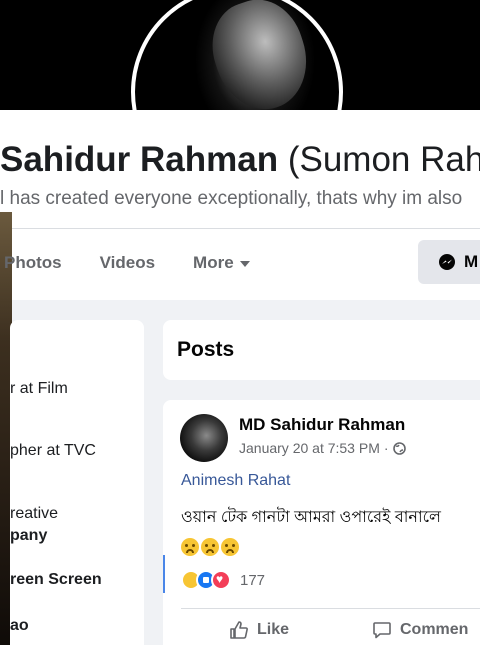 The width and height of the screenshot is (480, 645). I want to click on tab-photos: Photos, so click(33, 263).